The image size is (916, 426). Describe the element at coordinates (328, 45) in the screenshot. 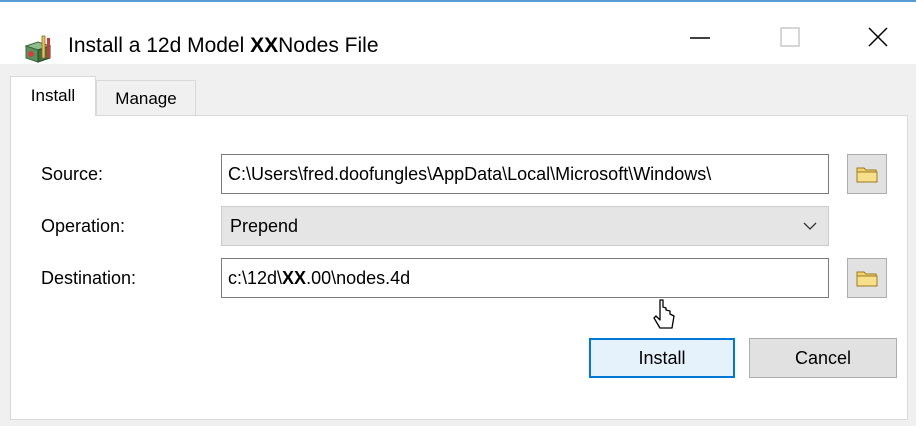

I see `title-suffix: Nodes File` at that location.